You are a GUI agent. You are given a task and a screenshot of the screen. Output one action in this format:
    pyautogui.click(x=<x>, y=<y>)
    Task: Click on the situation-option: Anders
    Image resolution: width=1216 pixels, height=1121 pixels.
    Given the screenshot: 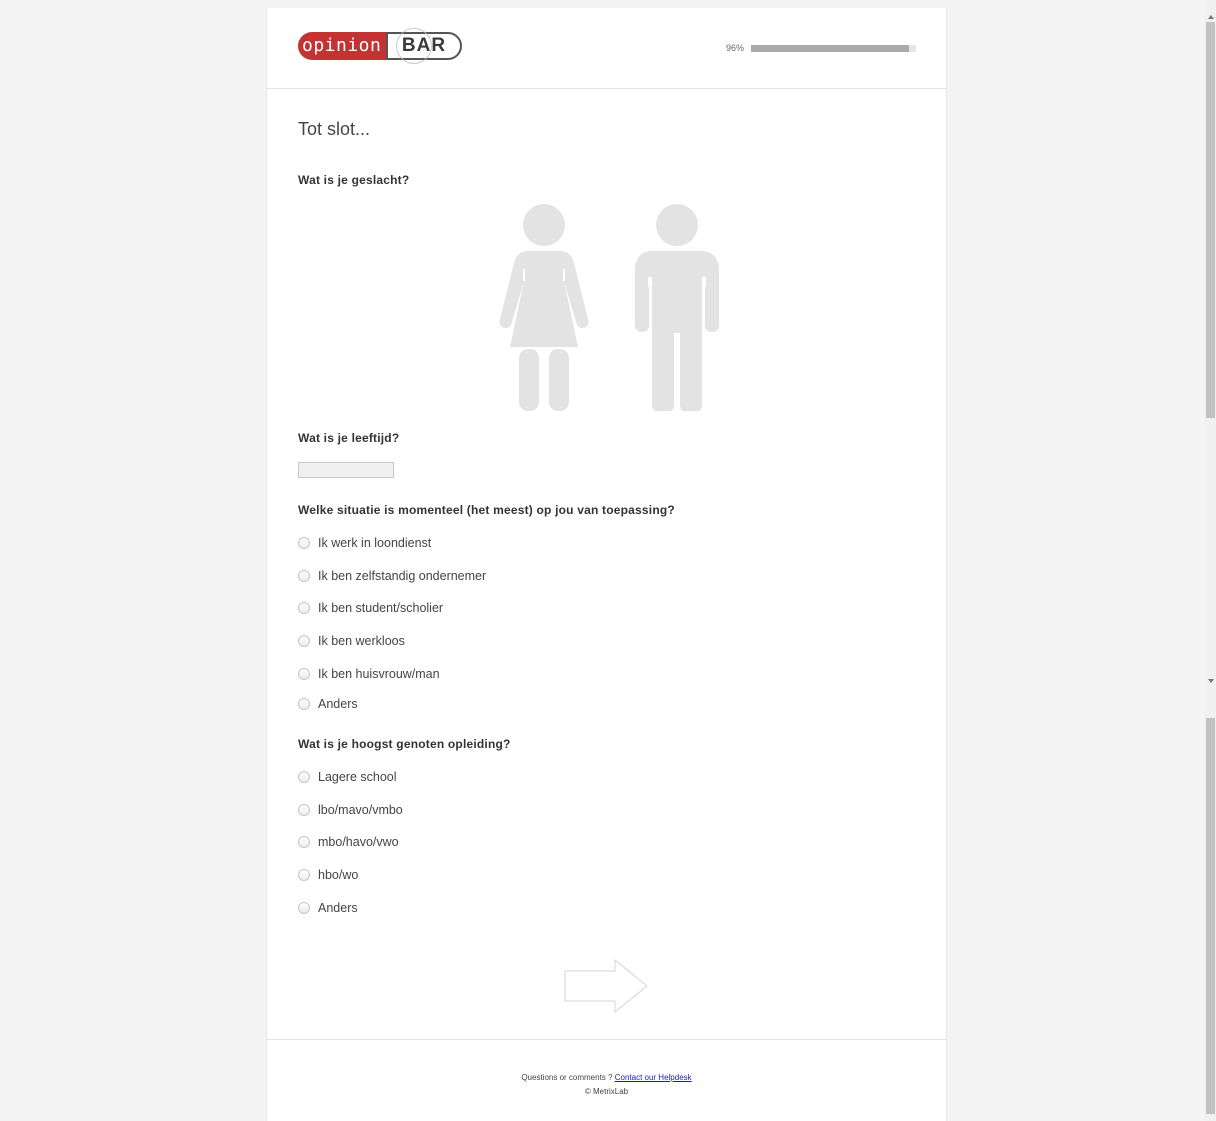 What is the action you would take?
    pyautogui.click(x=328, y=704)
    